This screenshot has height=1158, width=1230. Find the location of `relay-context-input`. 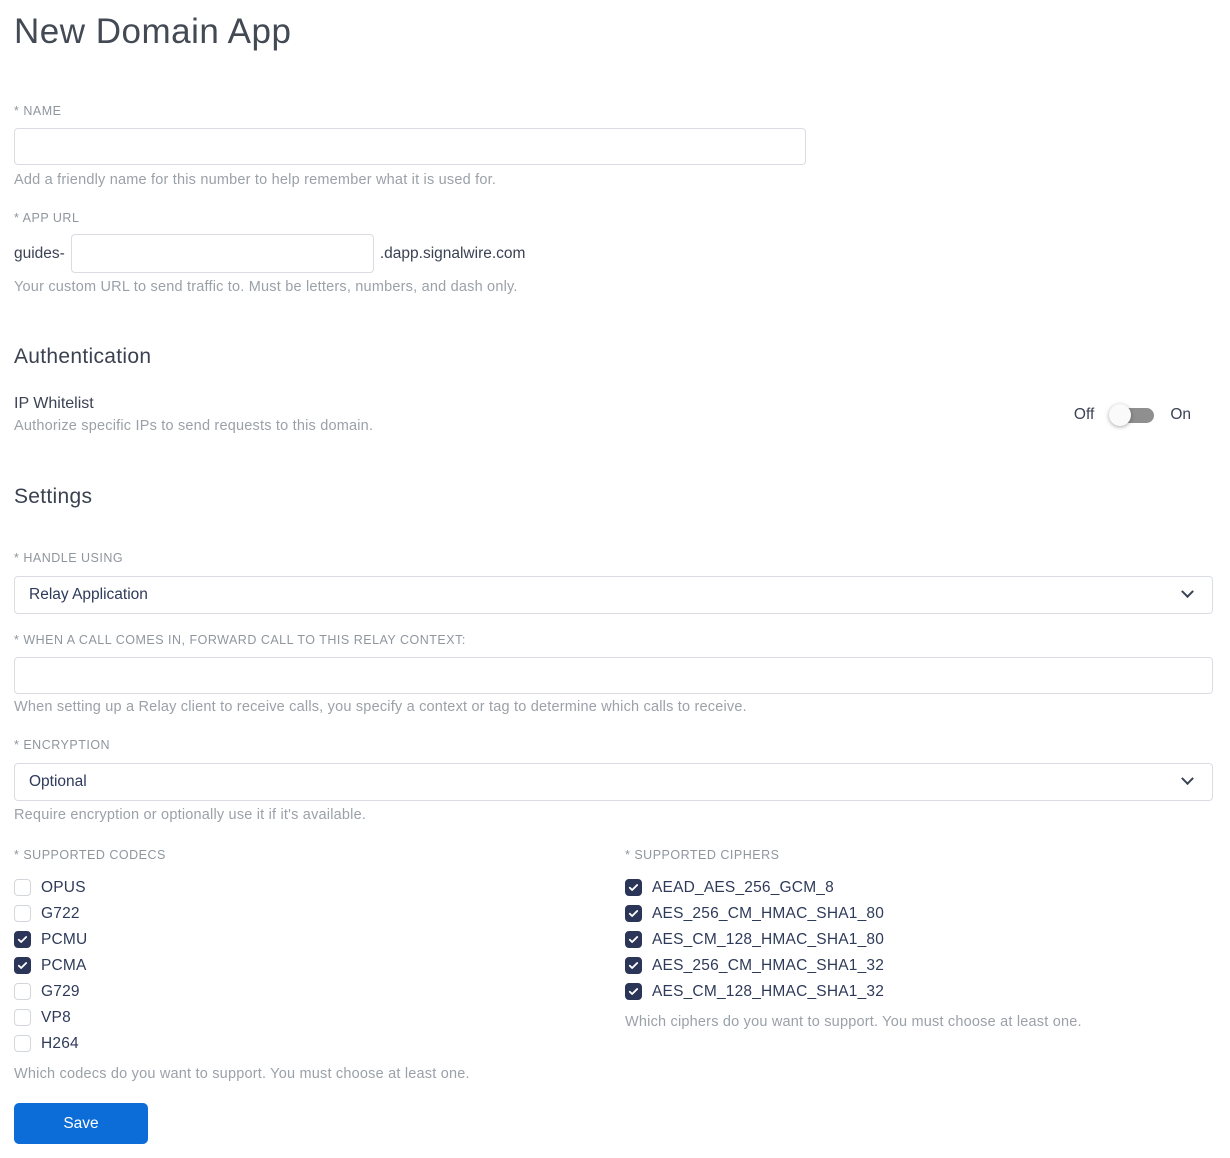

relay-context-input is located at coordinates (613, 675).